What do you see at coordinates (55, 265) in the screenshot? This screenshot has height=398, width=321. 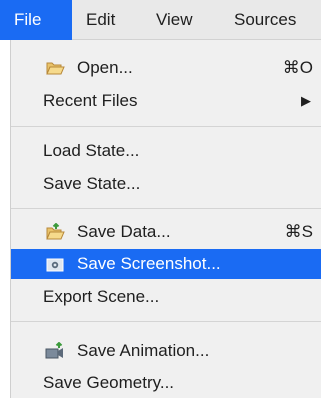 I see `screenshot-icon` at bounding box center [55, 265].